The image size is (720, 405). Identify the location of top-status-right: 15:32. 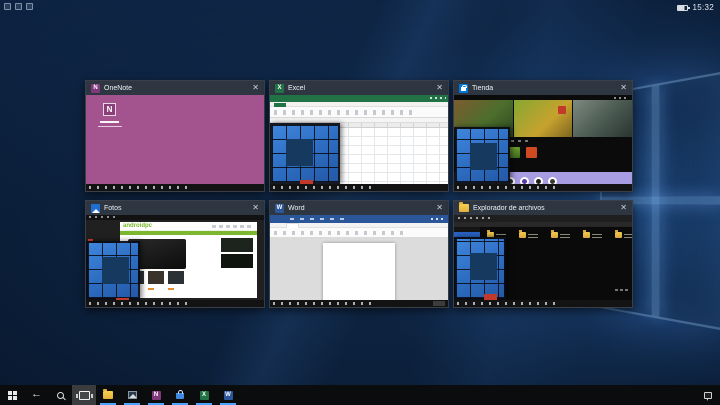
(695, 7).